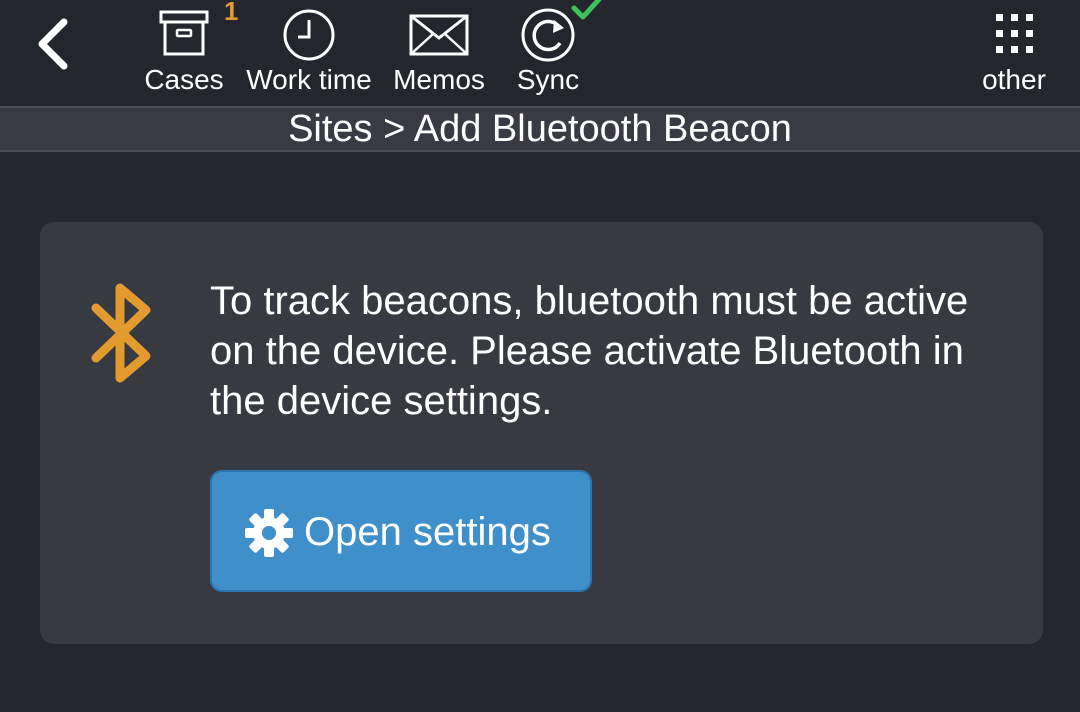  I want to click on nav-memos-label: Memos, so click(439, 79).